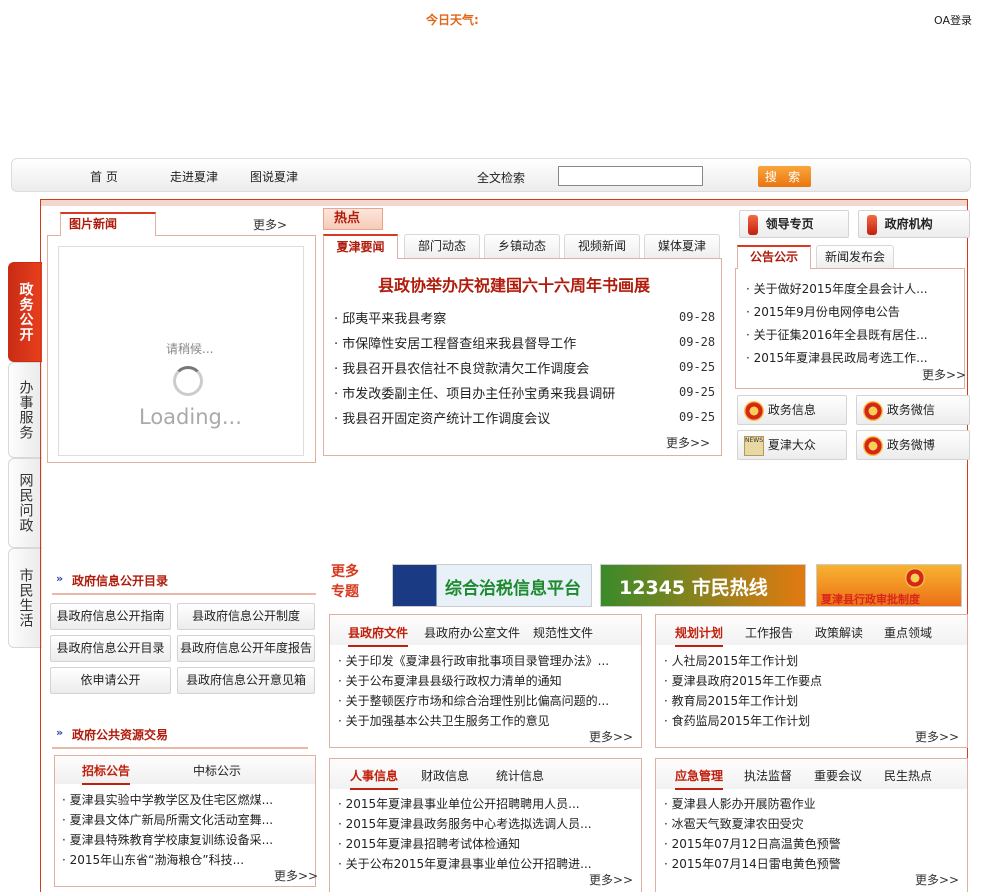  Describe the element at coordinates (120, 735) in the screenshot. I see `resource-trading-title: 政府公共资源交易` at that location.